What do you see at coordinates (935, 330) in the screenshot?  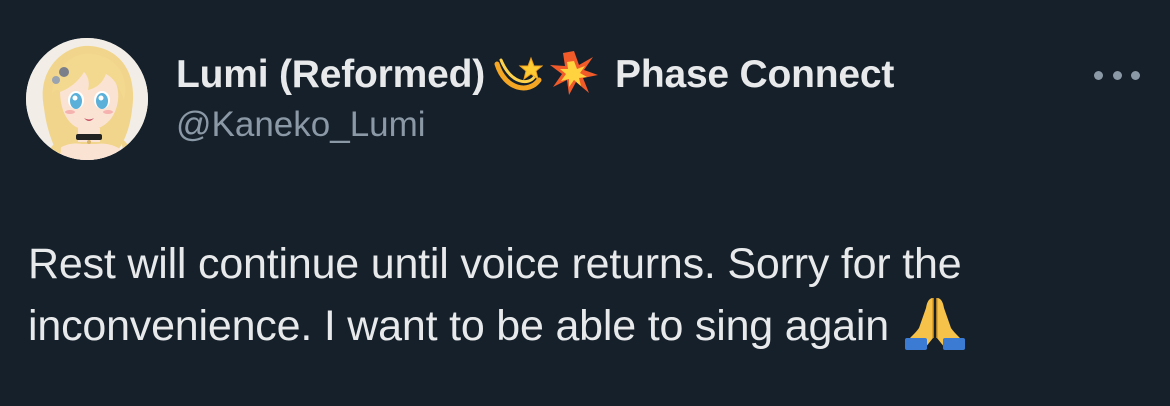 I see `folded-hands-icon` at bounding box center [935, 330].